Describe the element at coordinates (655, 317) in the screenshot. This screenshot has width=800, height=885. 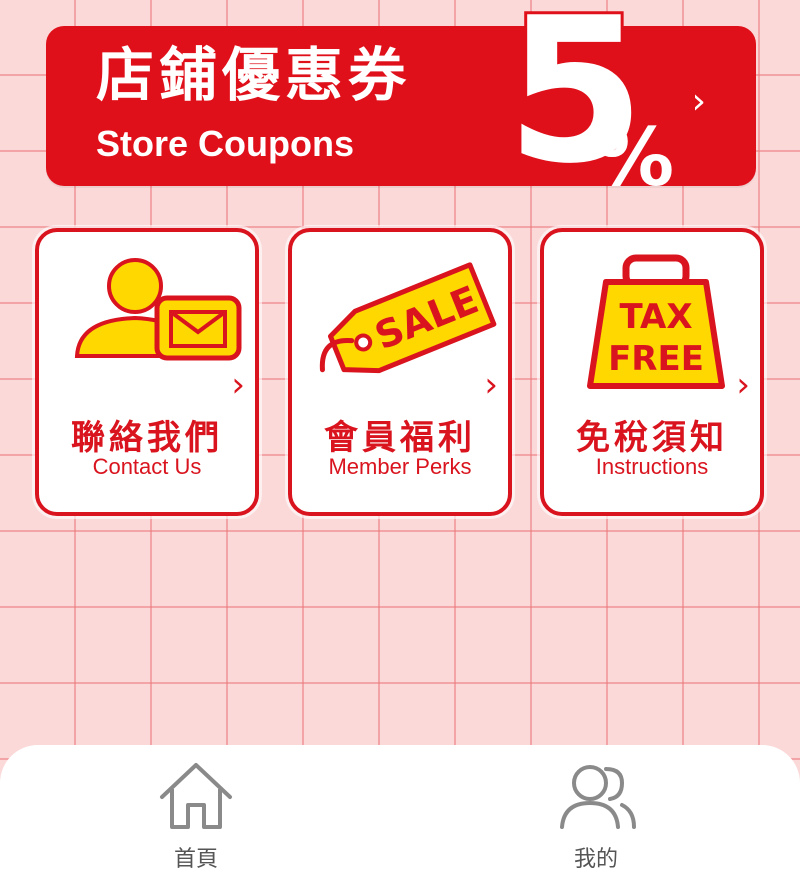
I see `tax-text: TAX` at that location.